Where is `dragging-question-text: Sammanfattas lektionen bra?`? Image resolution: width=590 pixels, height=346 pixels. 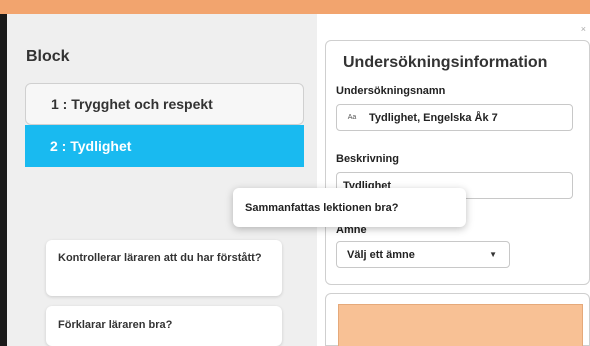 dragging-question-text: Sammanfattas lektionen bra? is located at coordinates (322, 207).